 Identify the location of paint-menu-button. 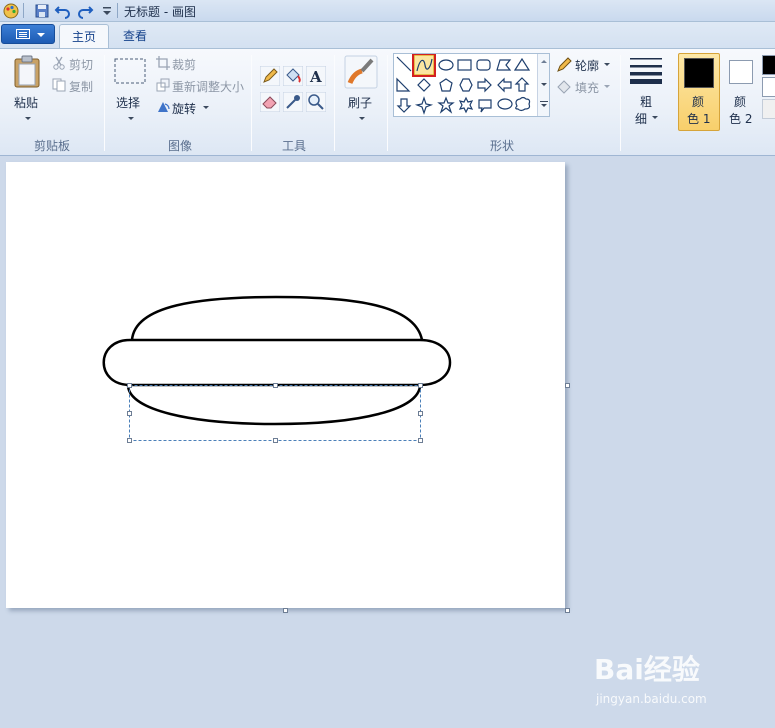
(28, 34).